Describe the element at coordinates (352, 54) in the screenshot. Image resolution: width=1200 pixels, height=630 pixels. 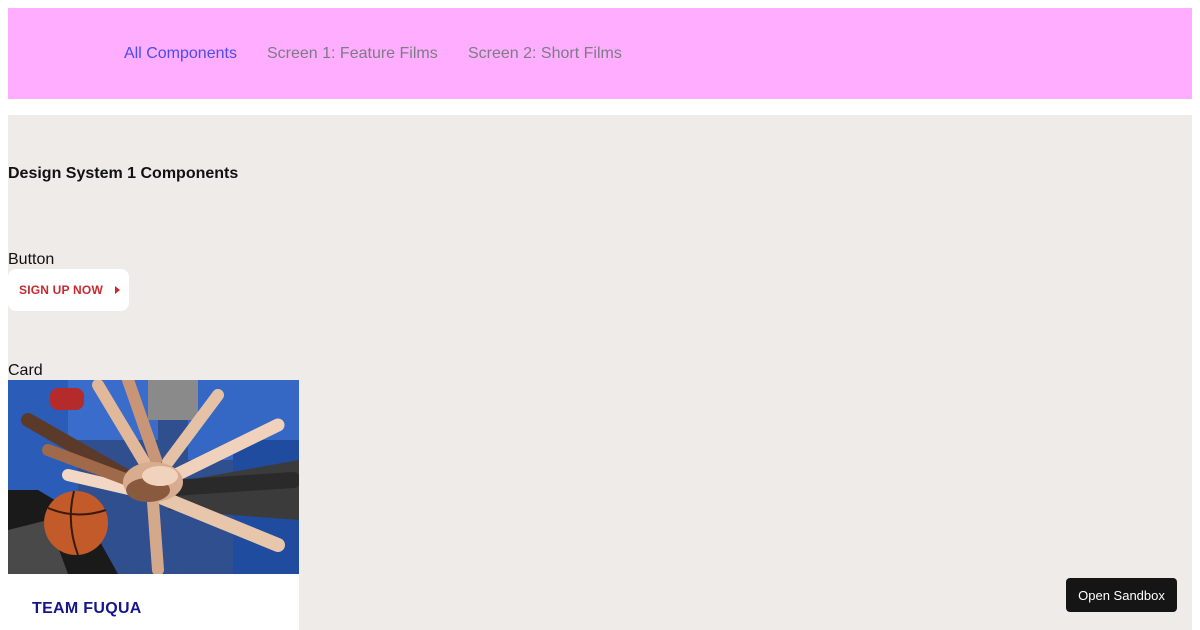
I see `nav-link-feature-films: Screen 1: Feature Films` at that location.